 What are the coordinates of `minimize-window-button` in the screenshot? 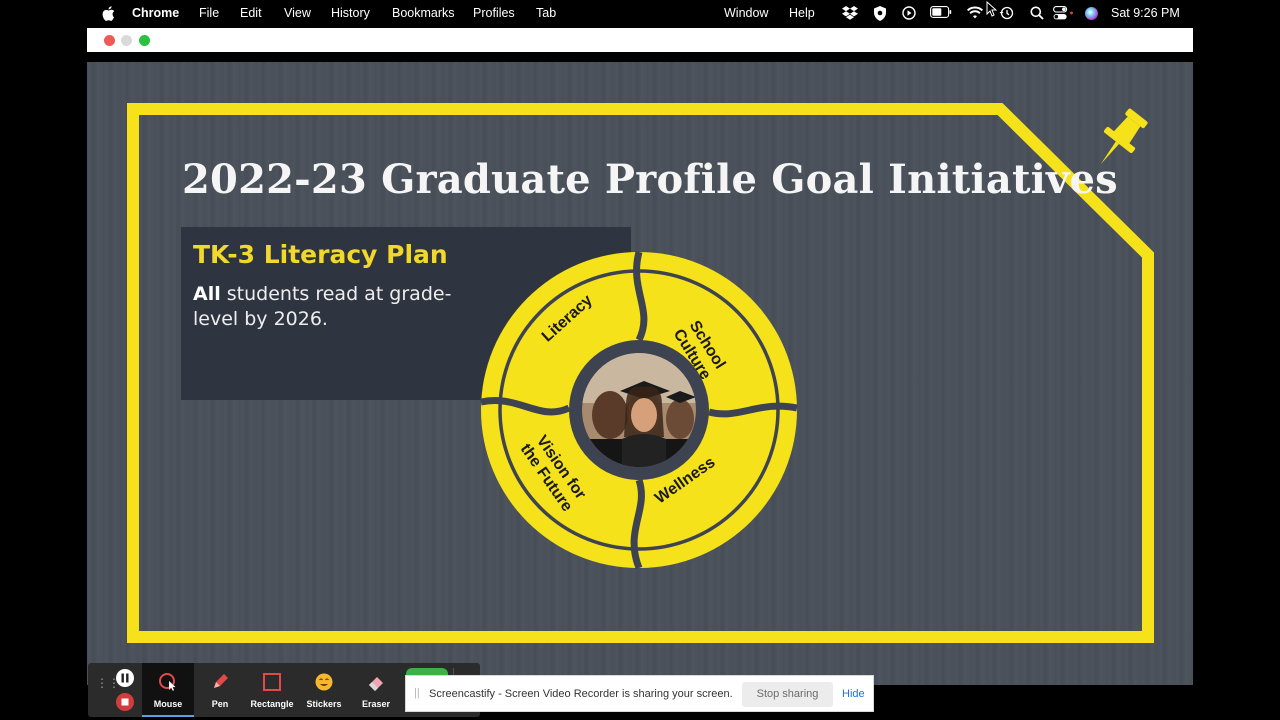 It's located at (126, 40).